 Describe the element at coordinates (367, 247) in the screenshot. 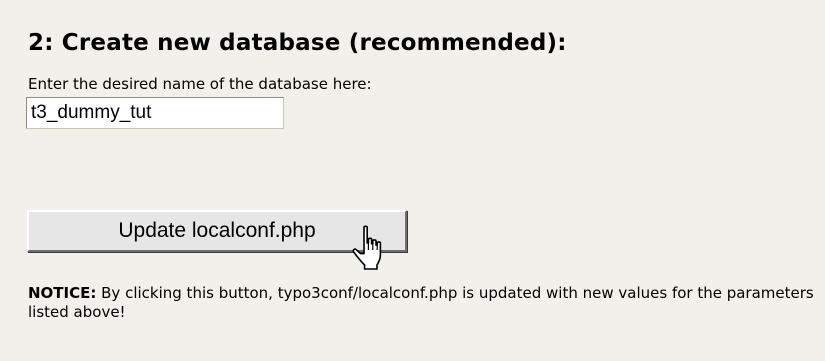

I see `hand-pointer-icon` at that location.